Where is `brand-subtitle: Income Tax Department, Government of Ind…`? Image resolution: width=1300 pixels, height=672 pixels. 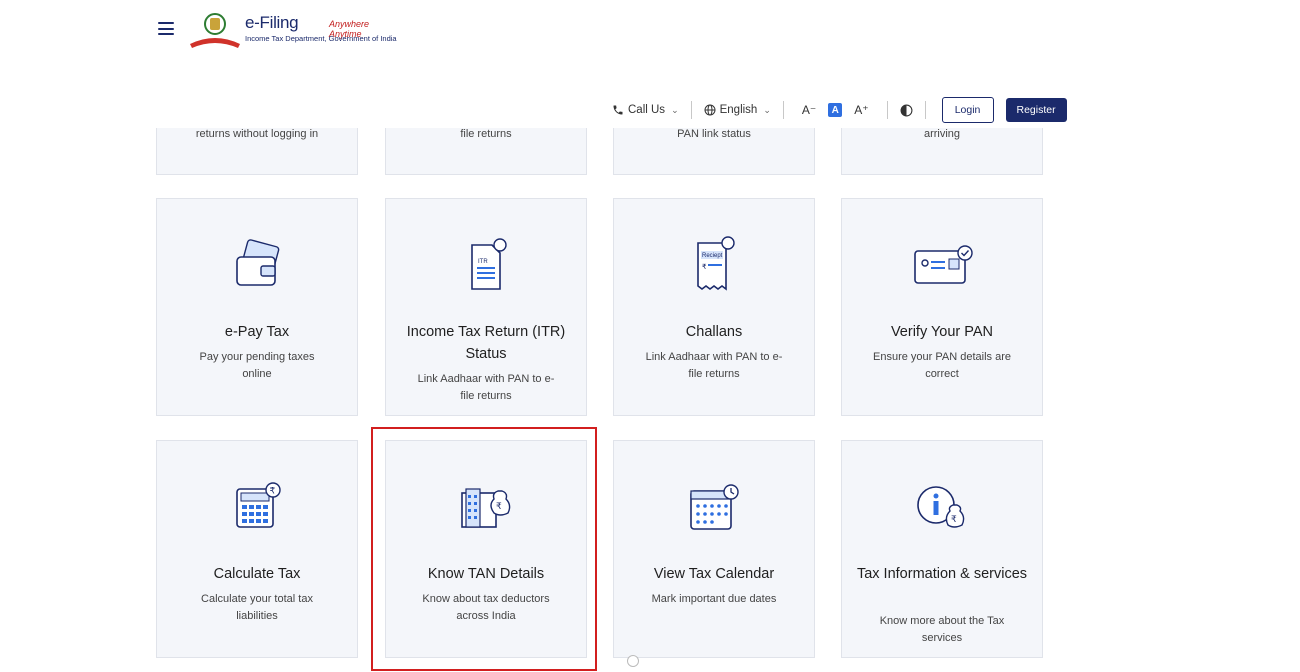 brand-subtitle: Income Tax Department, Government of Ind… is located at coordinates (321, 38).